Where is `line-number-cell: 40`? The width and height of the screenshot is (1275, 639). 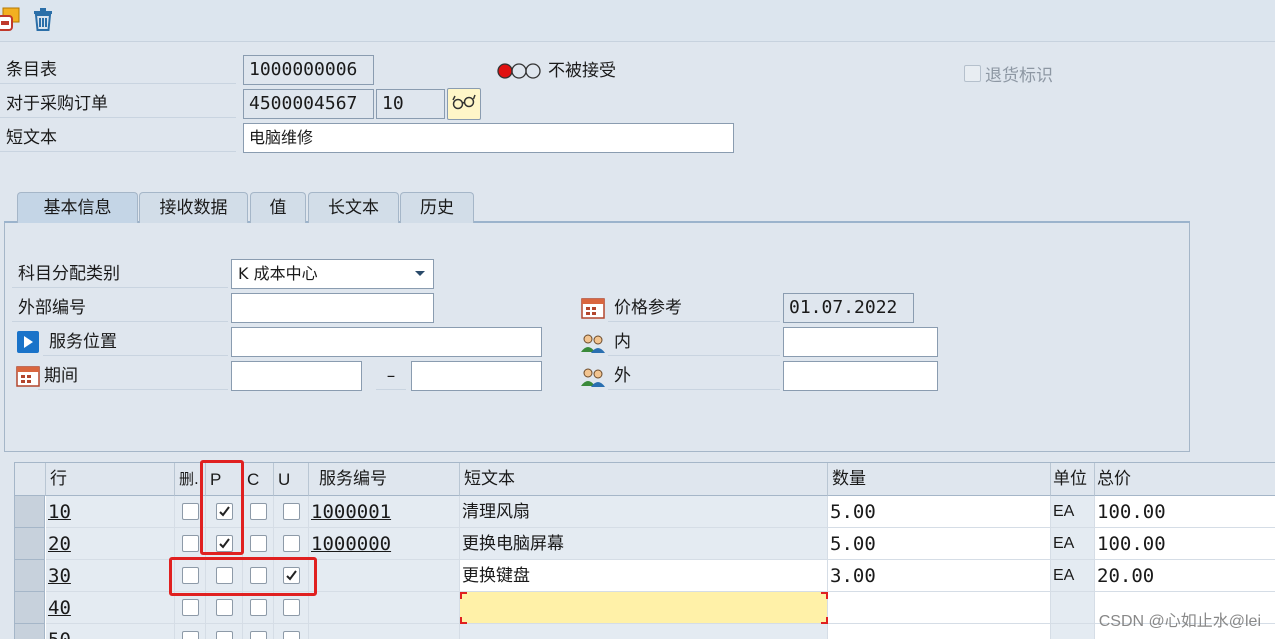 line-number-cell: 40 is located at coordinates (110, 608).